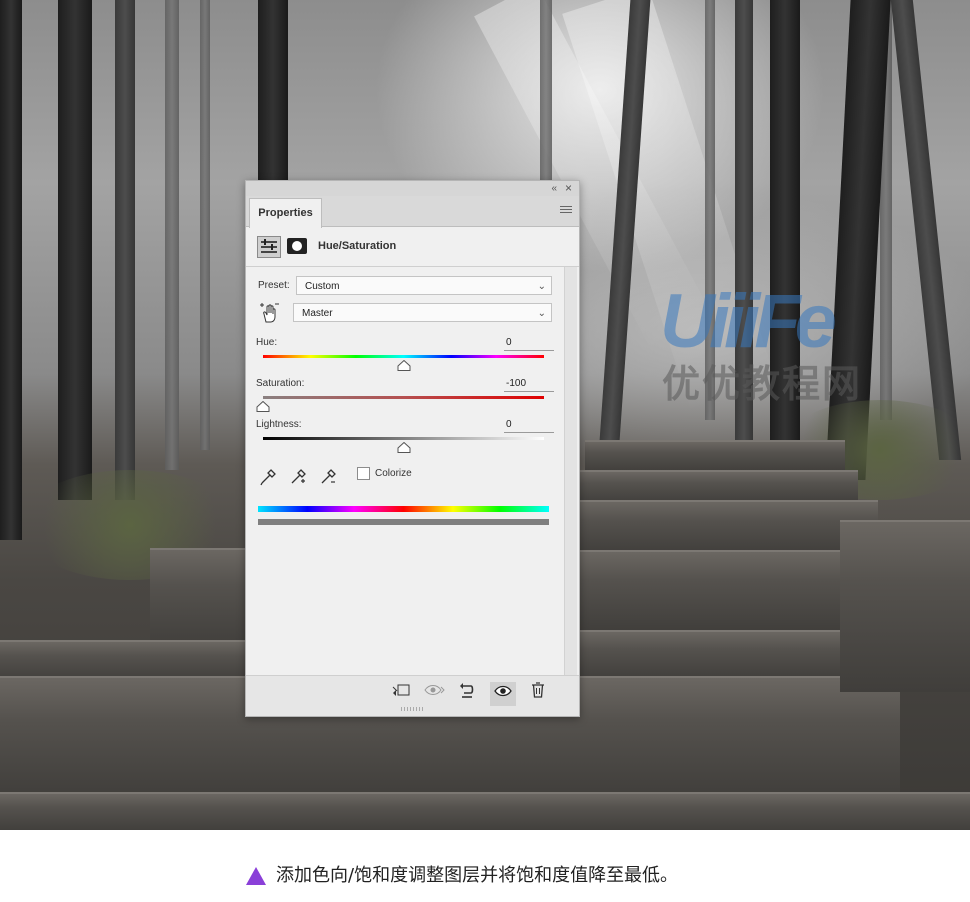 Image resolution: width=970 pixels, height=902 pixels. I want to click on channel-dropdown: Master ⌄, so click(422, 312).